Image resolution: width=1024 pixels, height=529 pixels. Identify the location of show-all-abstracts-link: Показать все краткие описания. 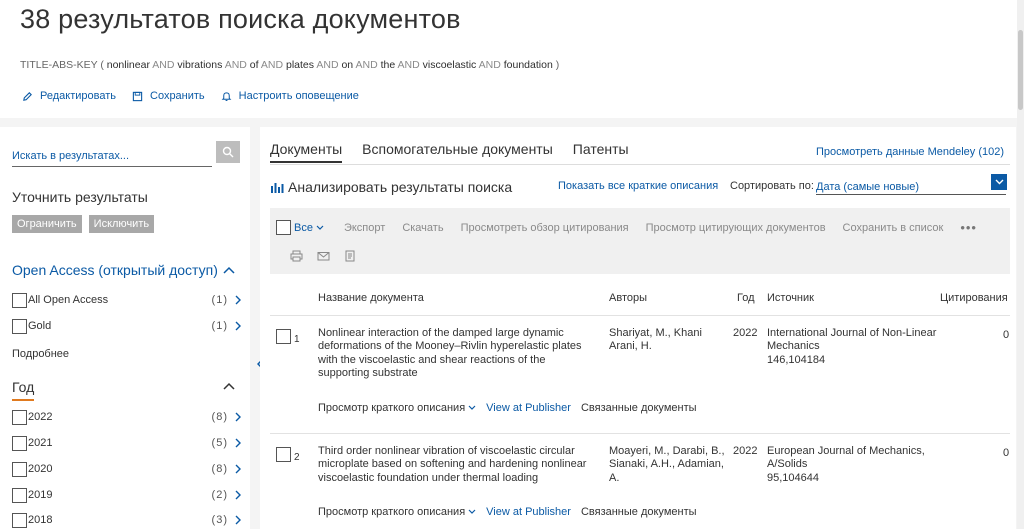
(638, 186).